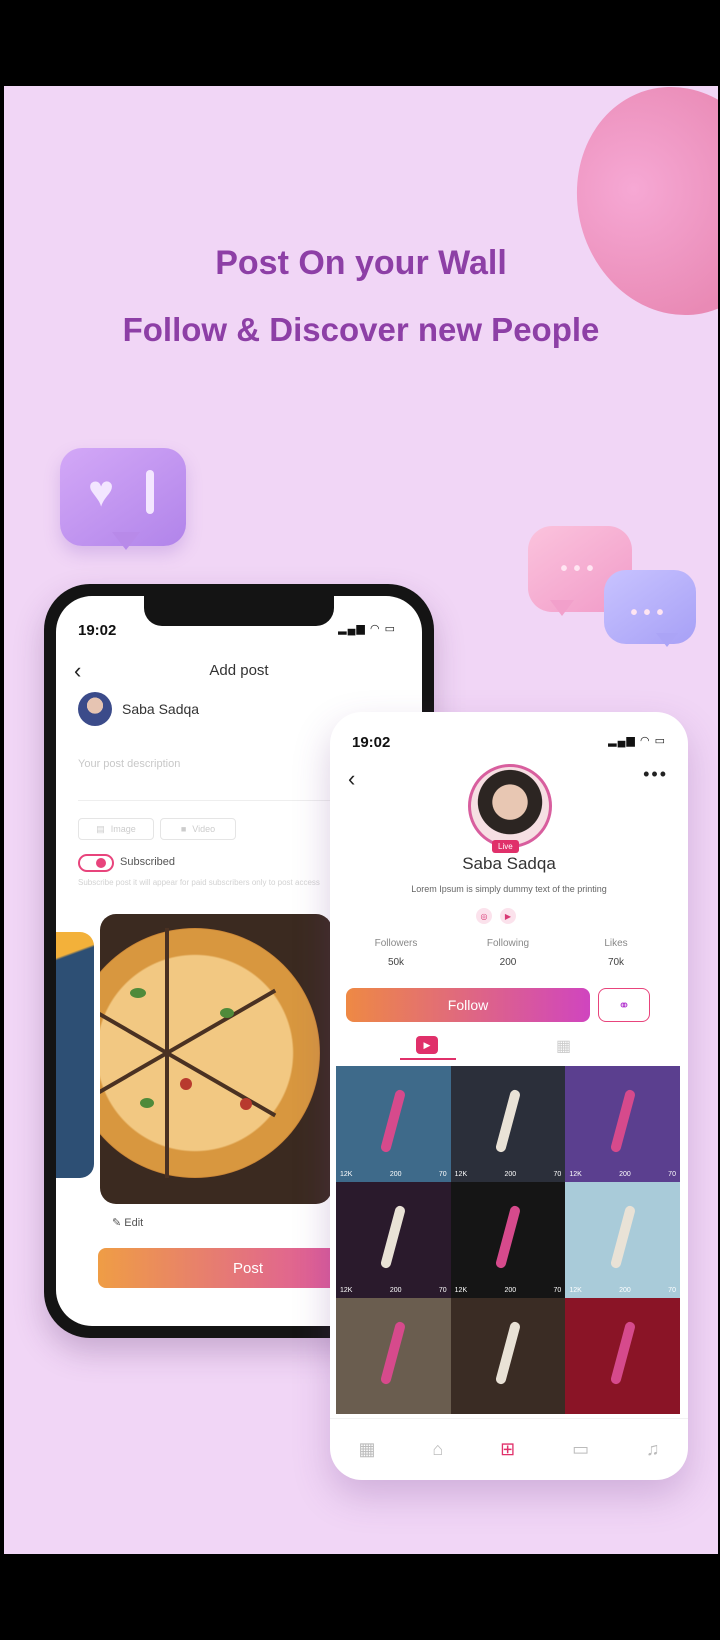  What do you see at coordinates (650, 608) in the screenshot?
I see `chat-bubble-icon: •••` at bounding box center [650, 608].